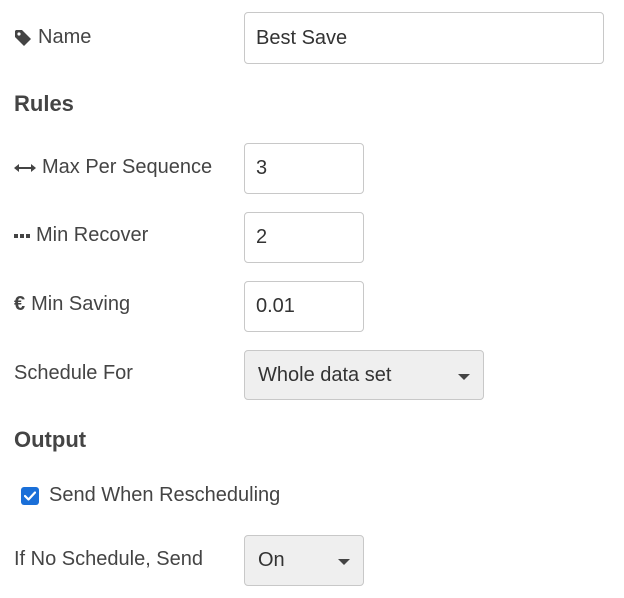 This screenshot has height=598, width=624. Describe the element at coordinates (127, 167) in the screenshot. I see `max-per-sequence-label-text: Max Per Sequence` at that location.